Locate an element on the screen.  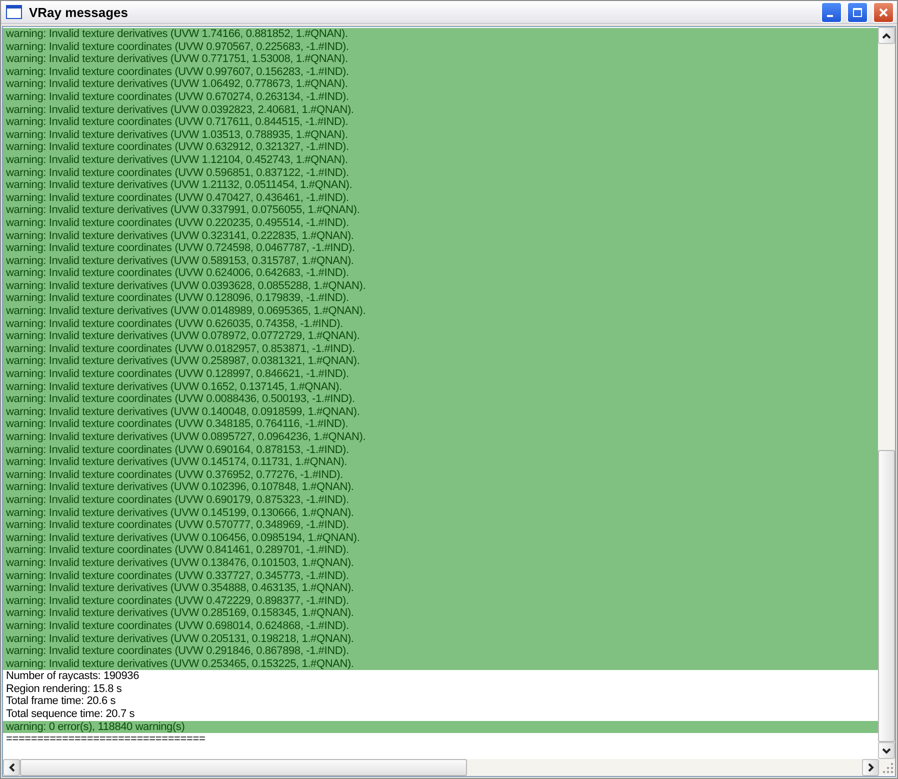
warning-message: warning: Invalid texture derivatives (UVW 0.253465, 0.153225, 1.#QNAN). is located at coordinates (440, 664).